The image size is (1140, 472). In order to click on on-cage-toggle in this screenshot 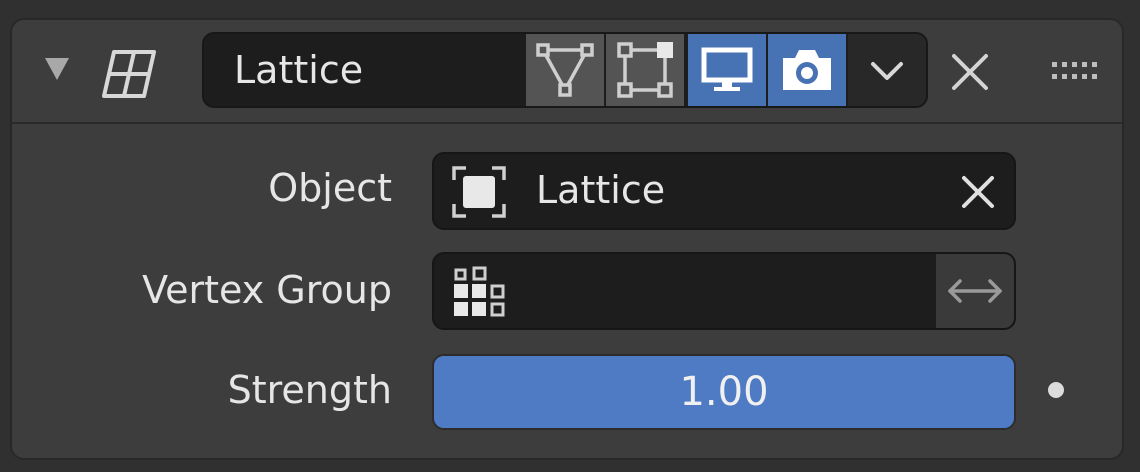, I will do `click(645, 70)`.